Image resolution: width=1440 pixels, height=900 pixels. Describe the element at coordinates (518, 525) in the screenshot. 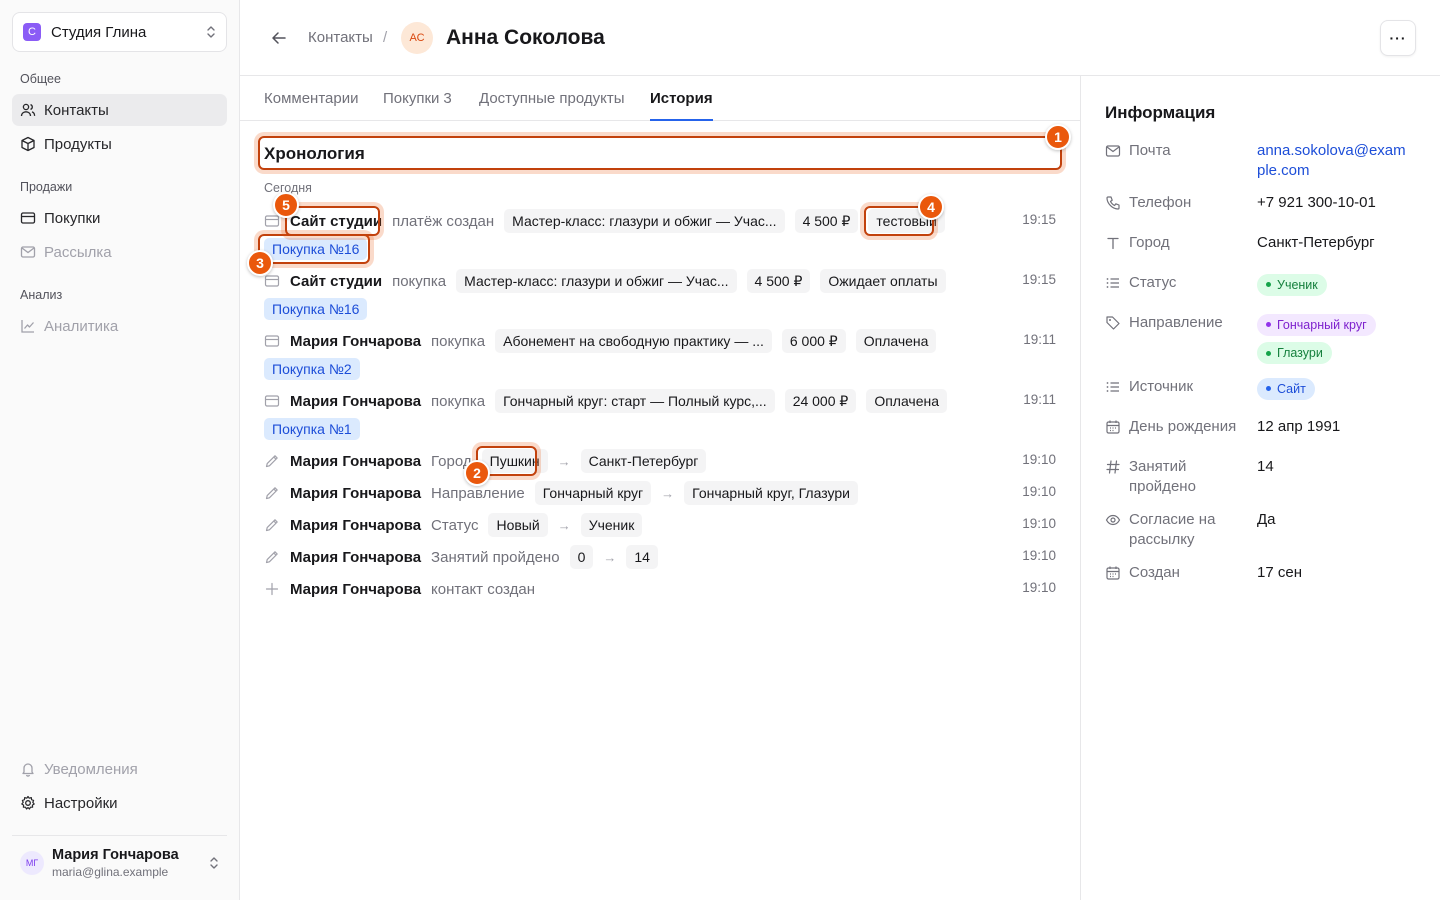

I see `old-value-chip: Новый` at that location.